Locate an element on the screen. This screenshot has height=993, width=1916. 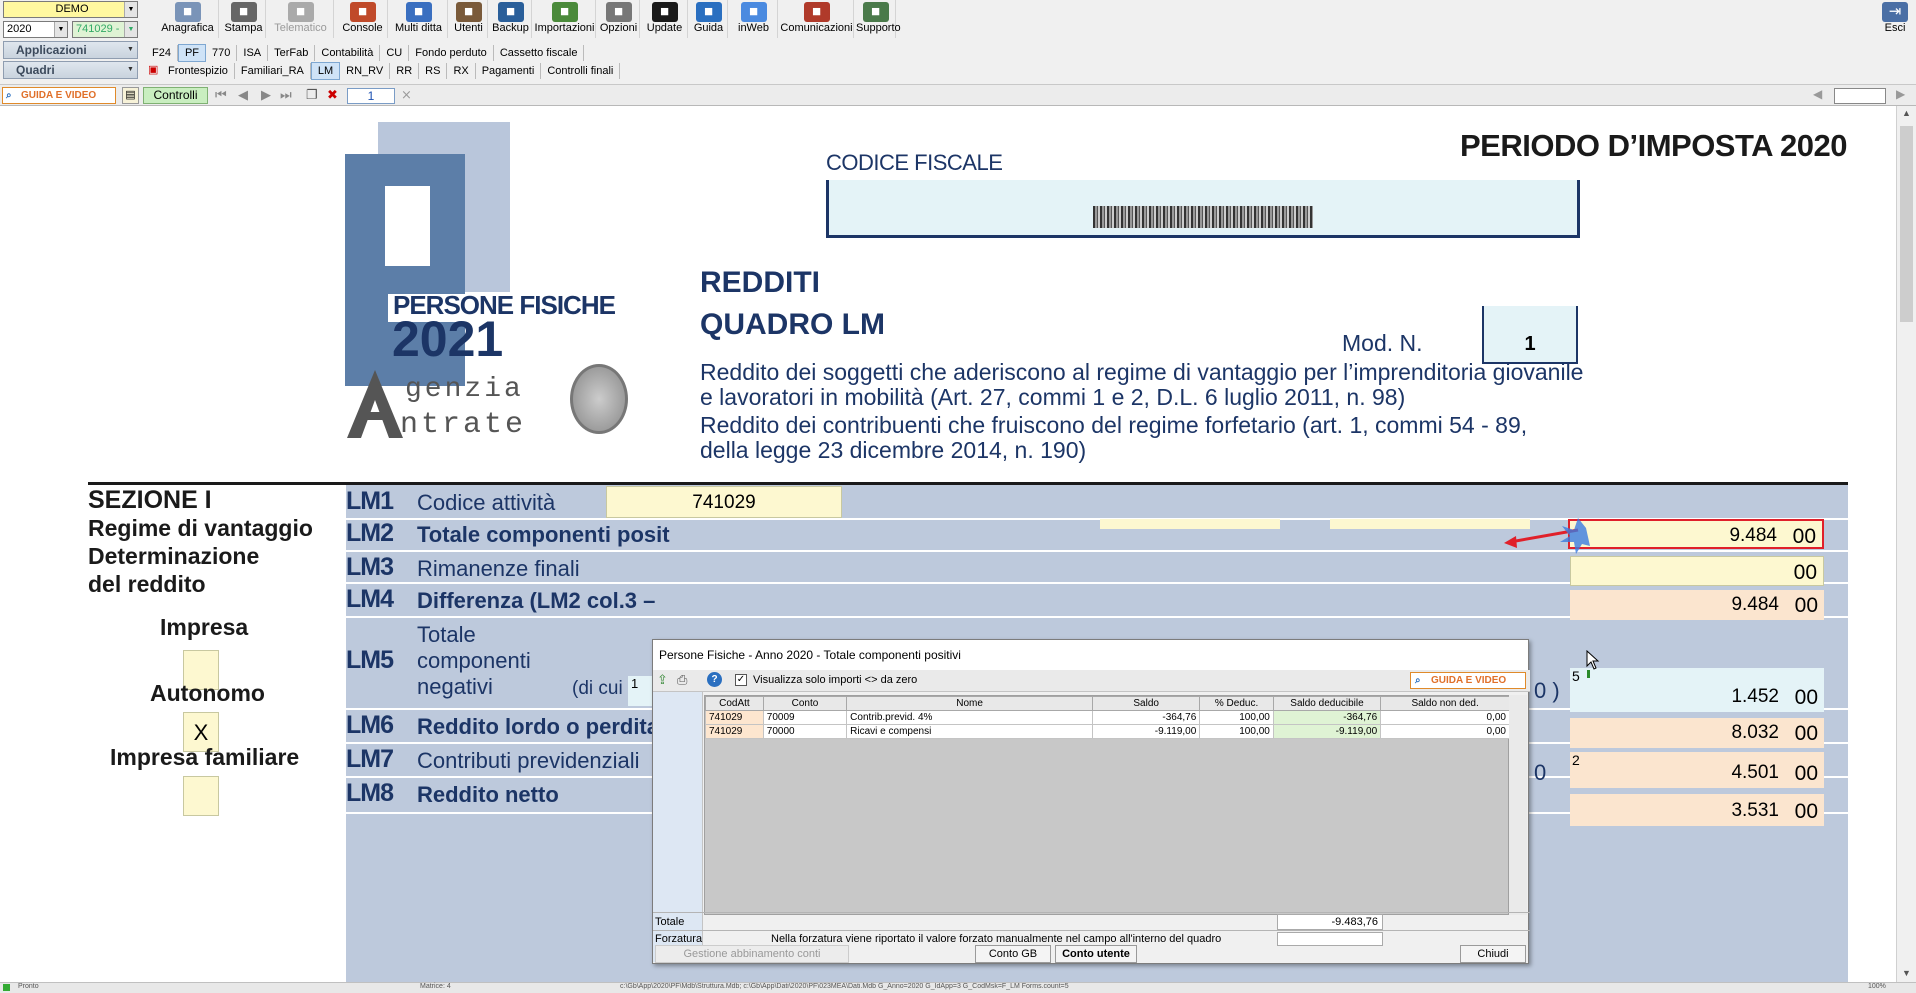
guida-video-button: ⌕ GUIDA E VIDEO is located at coordinates (59, 95).